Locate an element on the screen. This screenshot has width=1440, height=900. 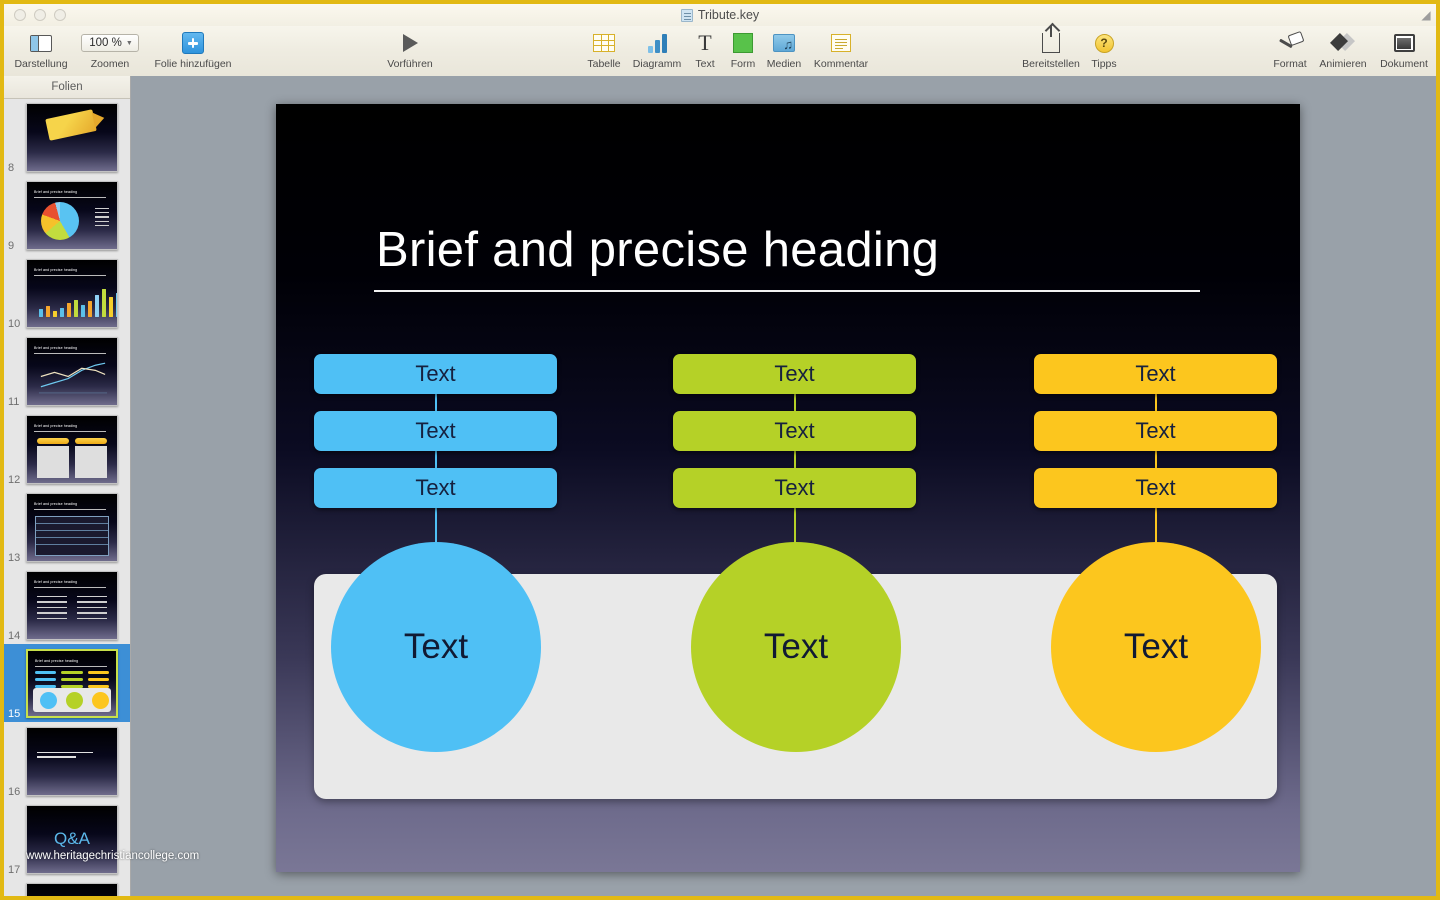
slide-thumbnail-item: 13 Brief and precise heading is located at coordinates (67, 527).